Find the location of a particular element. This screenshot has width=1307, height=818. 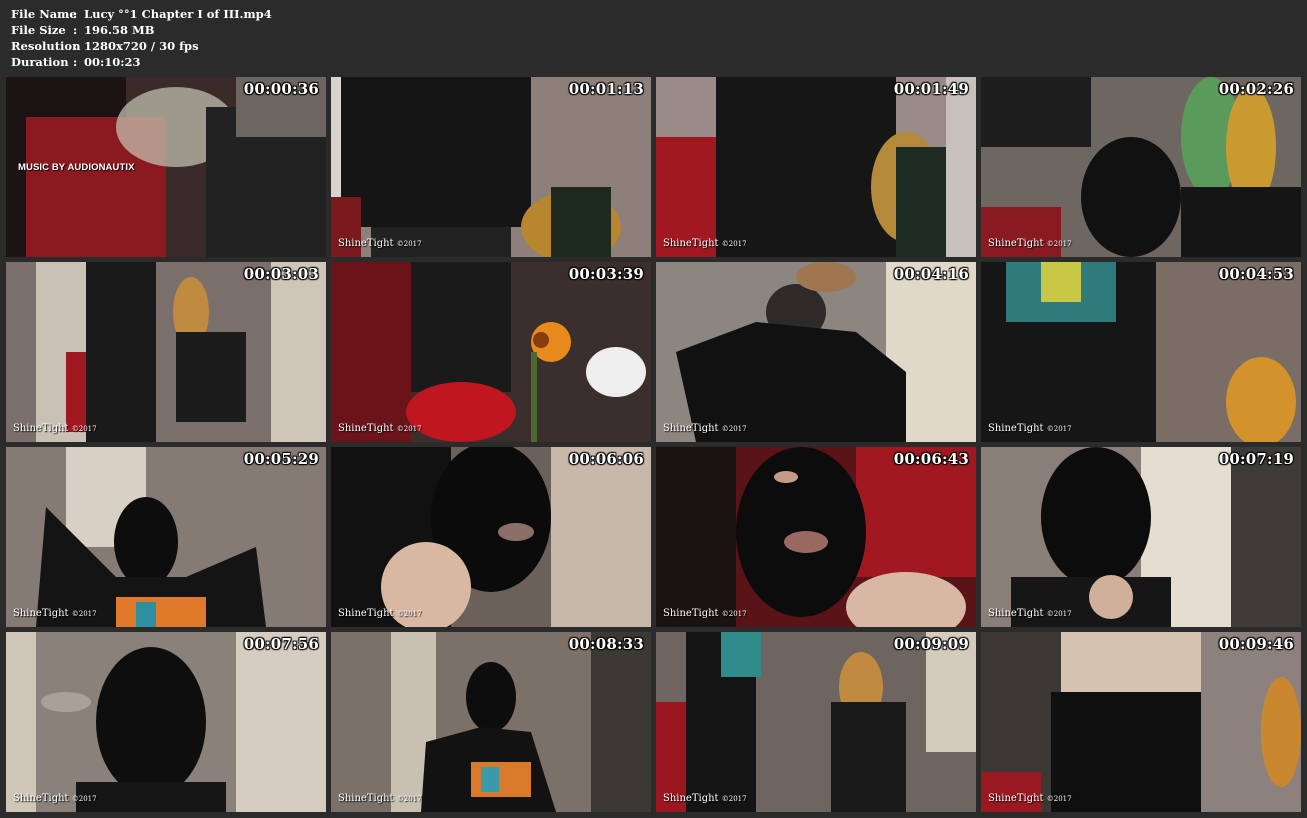

duration-value: 00:10:23 is located at coordinates (112, 62).